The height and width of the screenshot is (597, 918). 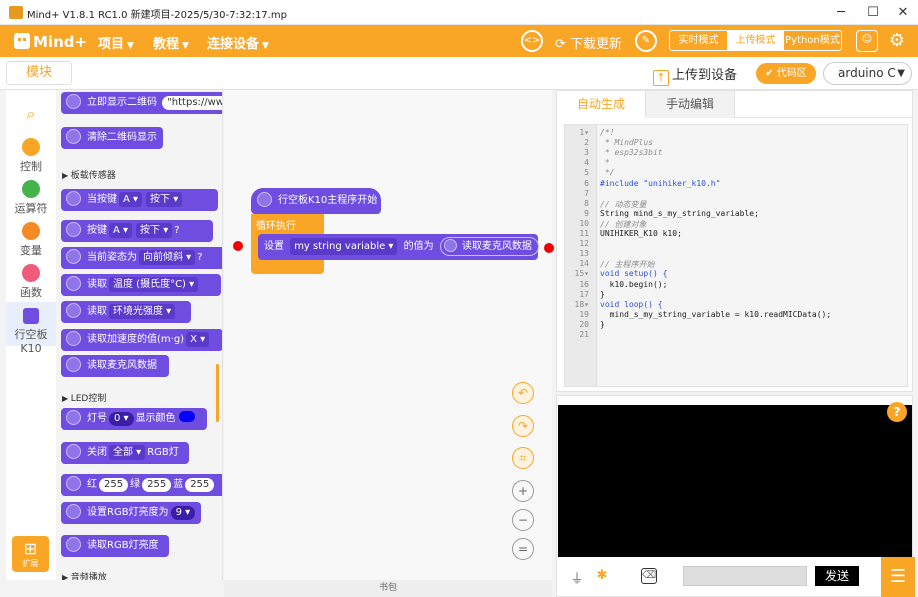 I want to click on breakpoint-left, so click(x=238, y=246).